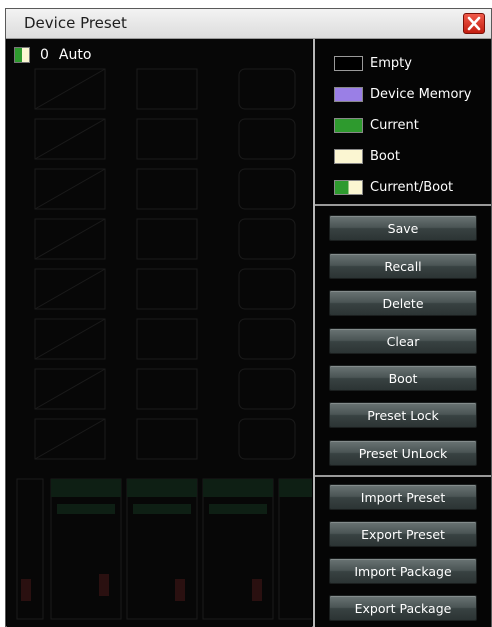 This screenshot has width=492, height=627. I want to click on legend-item-current: Current, so click(376, 125).